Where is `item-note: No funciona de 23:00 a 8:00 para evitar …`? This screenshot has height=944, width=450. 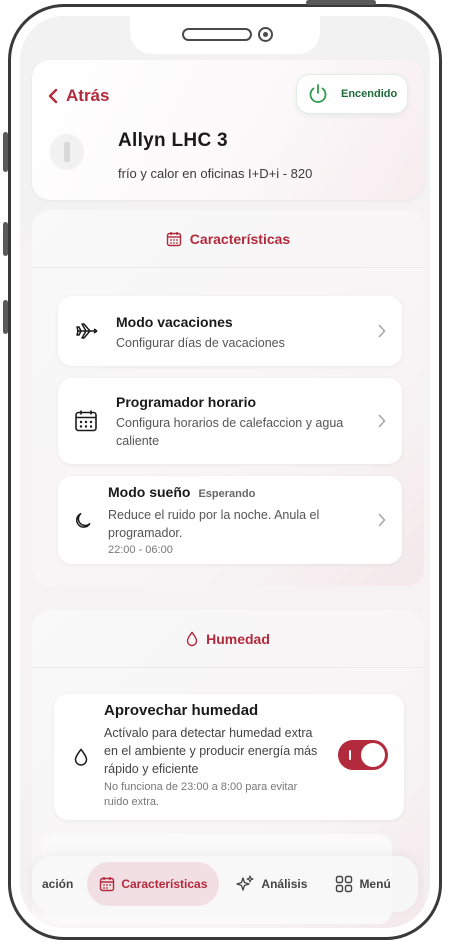
item-note: No funciona de 23:00 a 8:00 para evitar … is located at coordinates (201, 794).